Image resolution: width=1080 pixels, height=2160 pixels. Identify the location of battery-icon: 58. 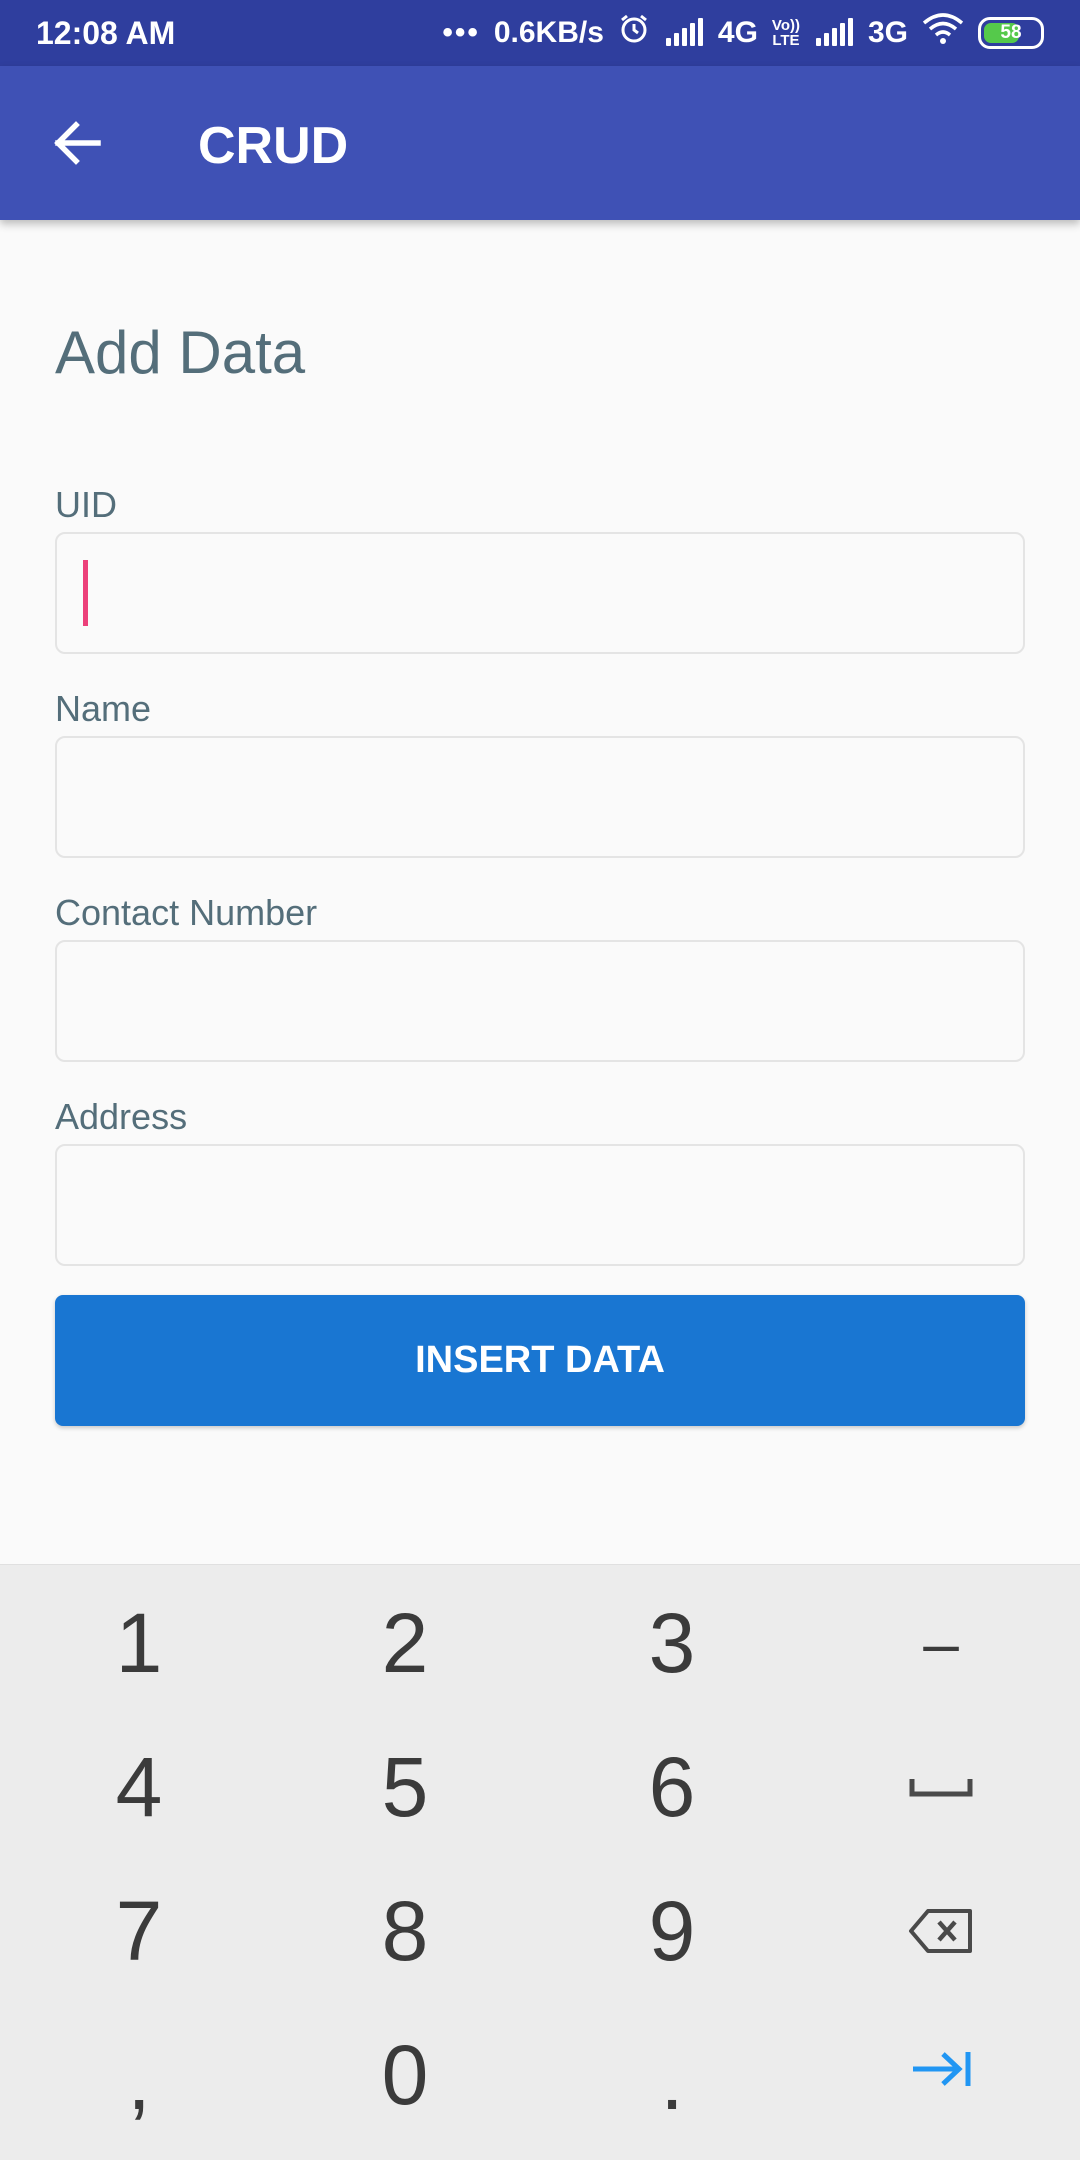
(1011, 33).